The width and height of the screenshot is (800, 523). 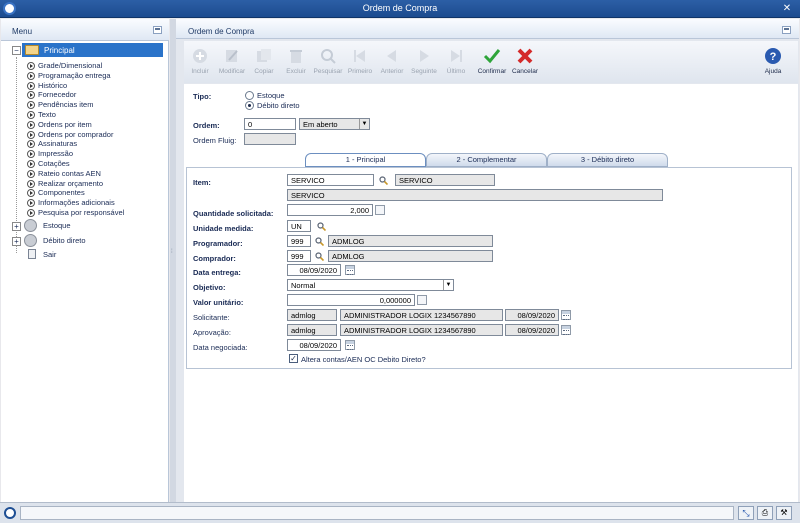 What do you see at coordinates (312, 330) in the screenshot?
I see `aprovacao-user: admlog` at bounding box center [312, 330].